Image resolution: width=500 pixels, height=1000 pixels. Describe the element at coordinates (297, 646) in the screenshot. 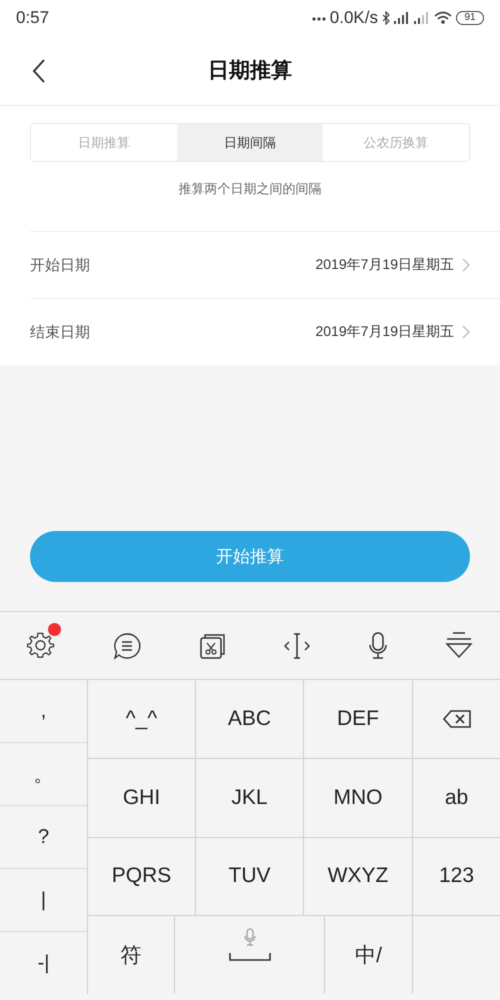

I see `text-cursor-icon` at that location.